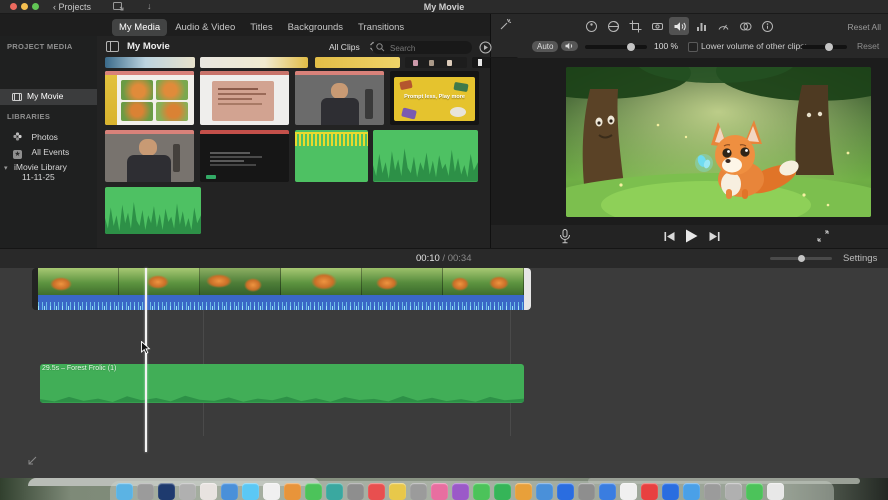 This screenshot has height=500, width=888. I want to click on clips-filter-dropdown: All Clips, so click(344, 47).